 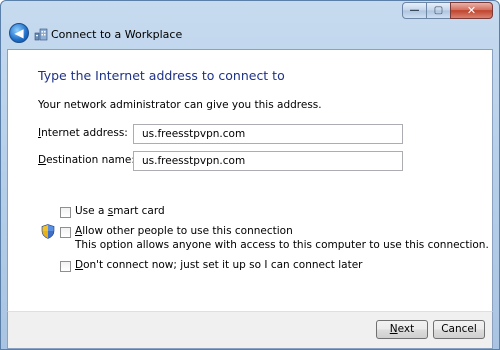 I want to click on close-button: ✕, so click(x=471, y=10).